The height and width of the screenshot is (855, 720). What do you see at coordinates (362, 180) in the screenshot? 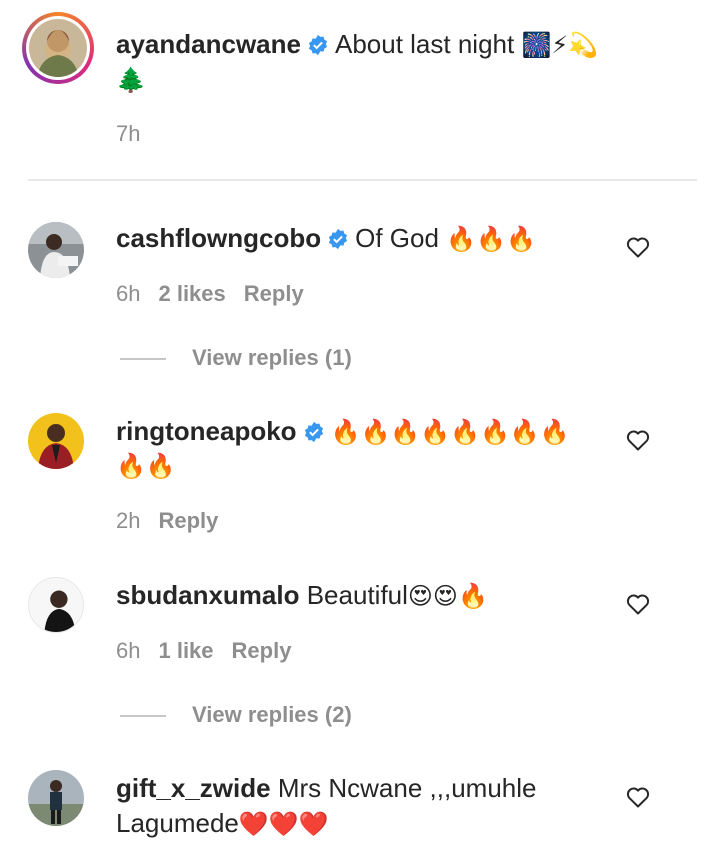
I see `caption-divider` at bounding box center [362, 180].